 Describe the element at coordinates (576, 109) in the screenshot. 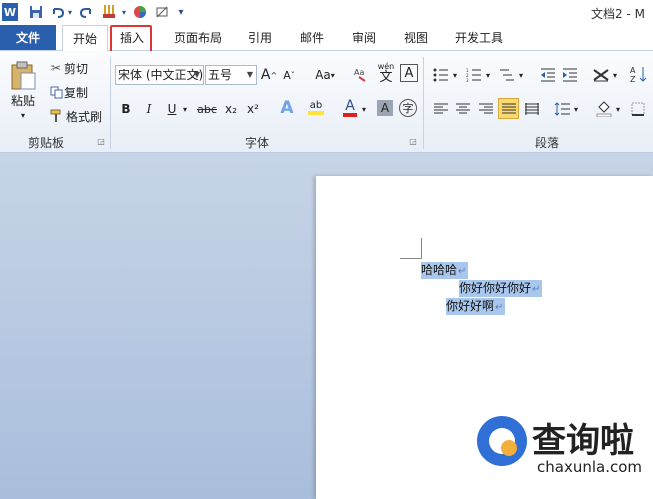

I see `line-spacing-dropdown-icon: ▾` at that location.